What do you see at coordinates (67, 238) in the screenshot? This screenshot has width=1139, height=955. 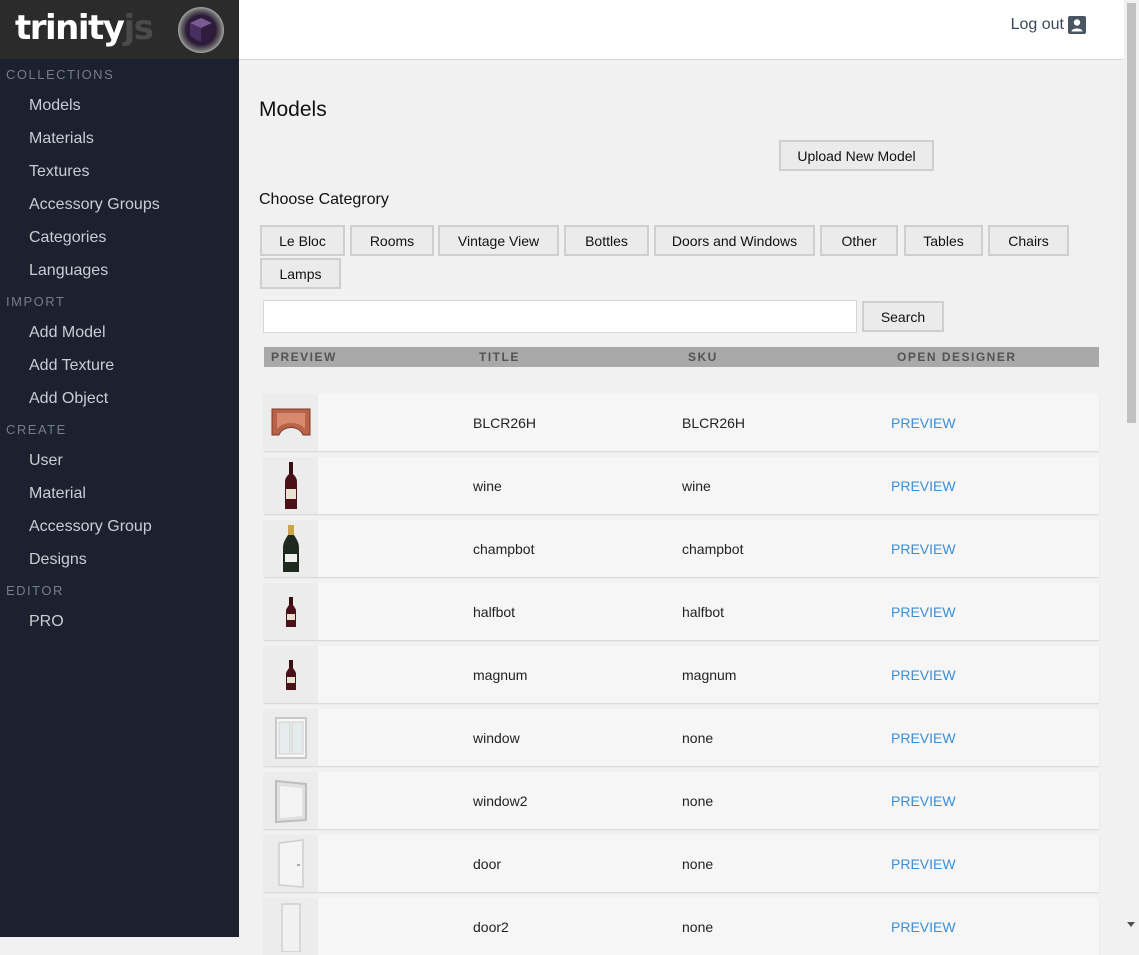 I see `sidebar-item-categories: Categories` at bounding box center [67, 238].